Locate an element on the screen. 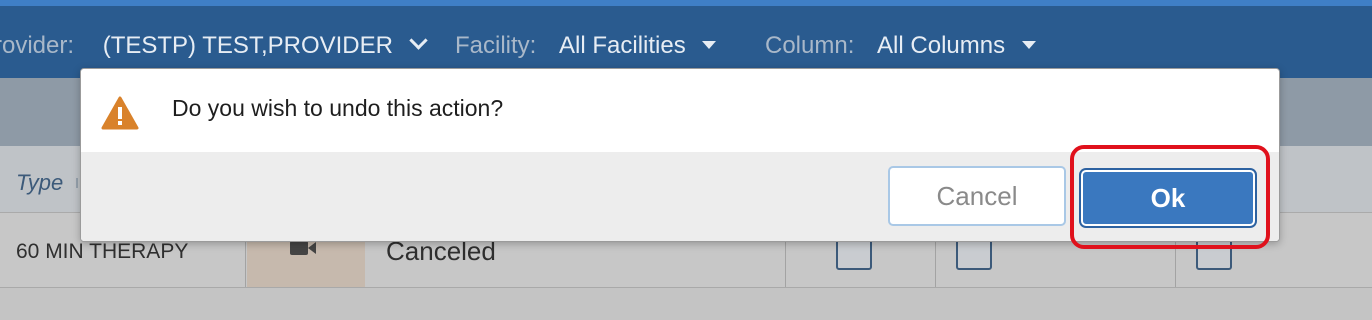  appointment-type-cell: 60 MIN THERAPY is located at coordinates (102, 251).